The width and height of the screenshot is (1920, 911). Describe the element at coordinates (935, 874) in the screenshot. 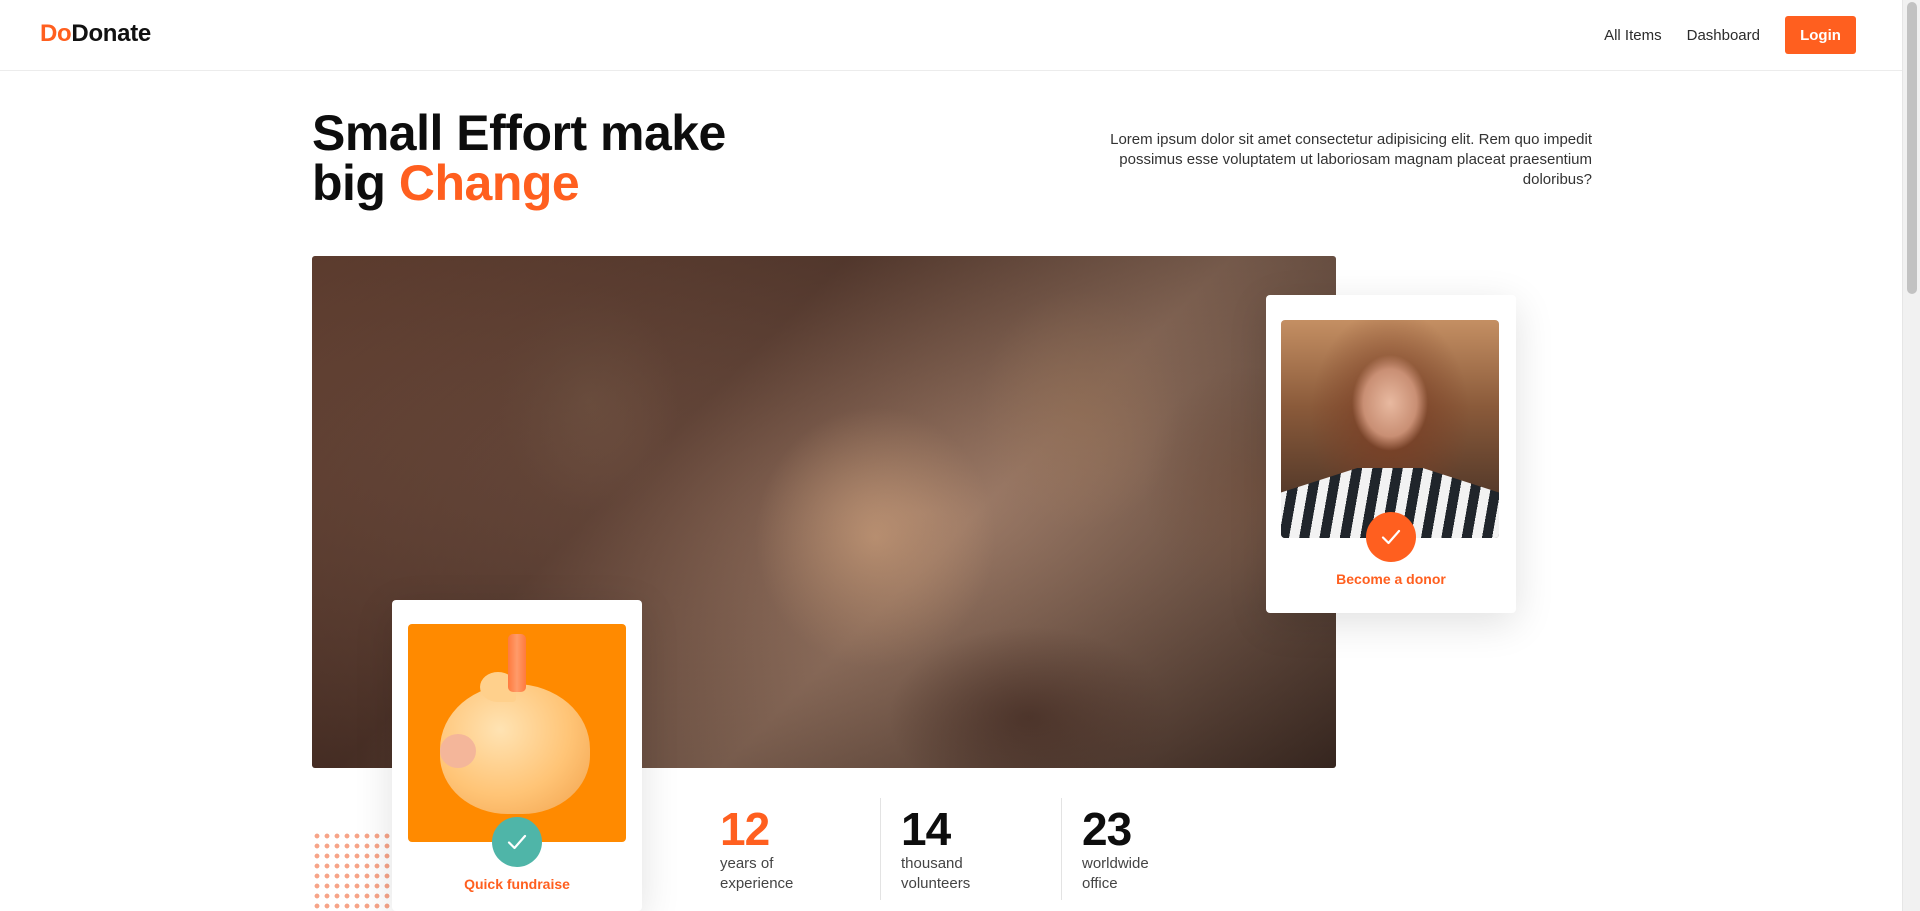

I see `stat-caption: thousand volunteers` at that location.